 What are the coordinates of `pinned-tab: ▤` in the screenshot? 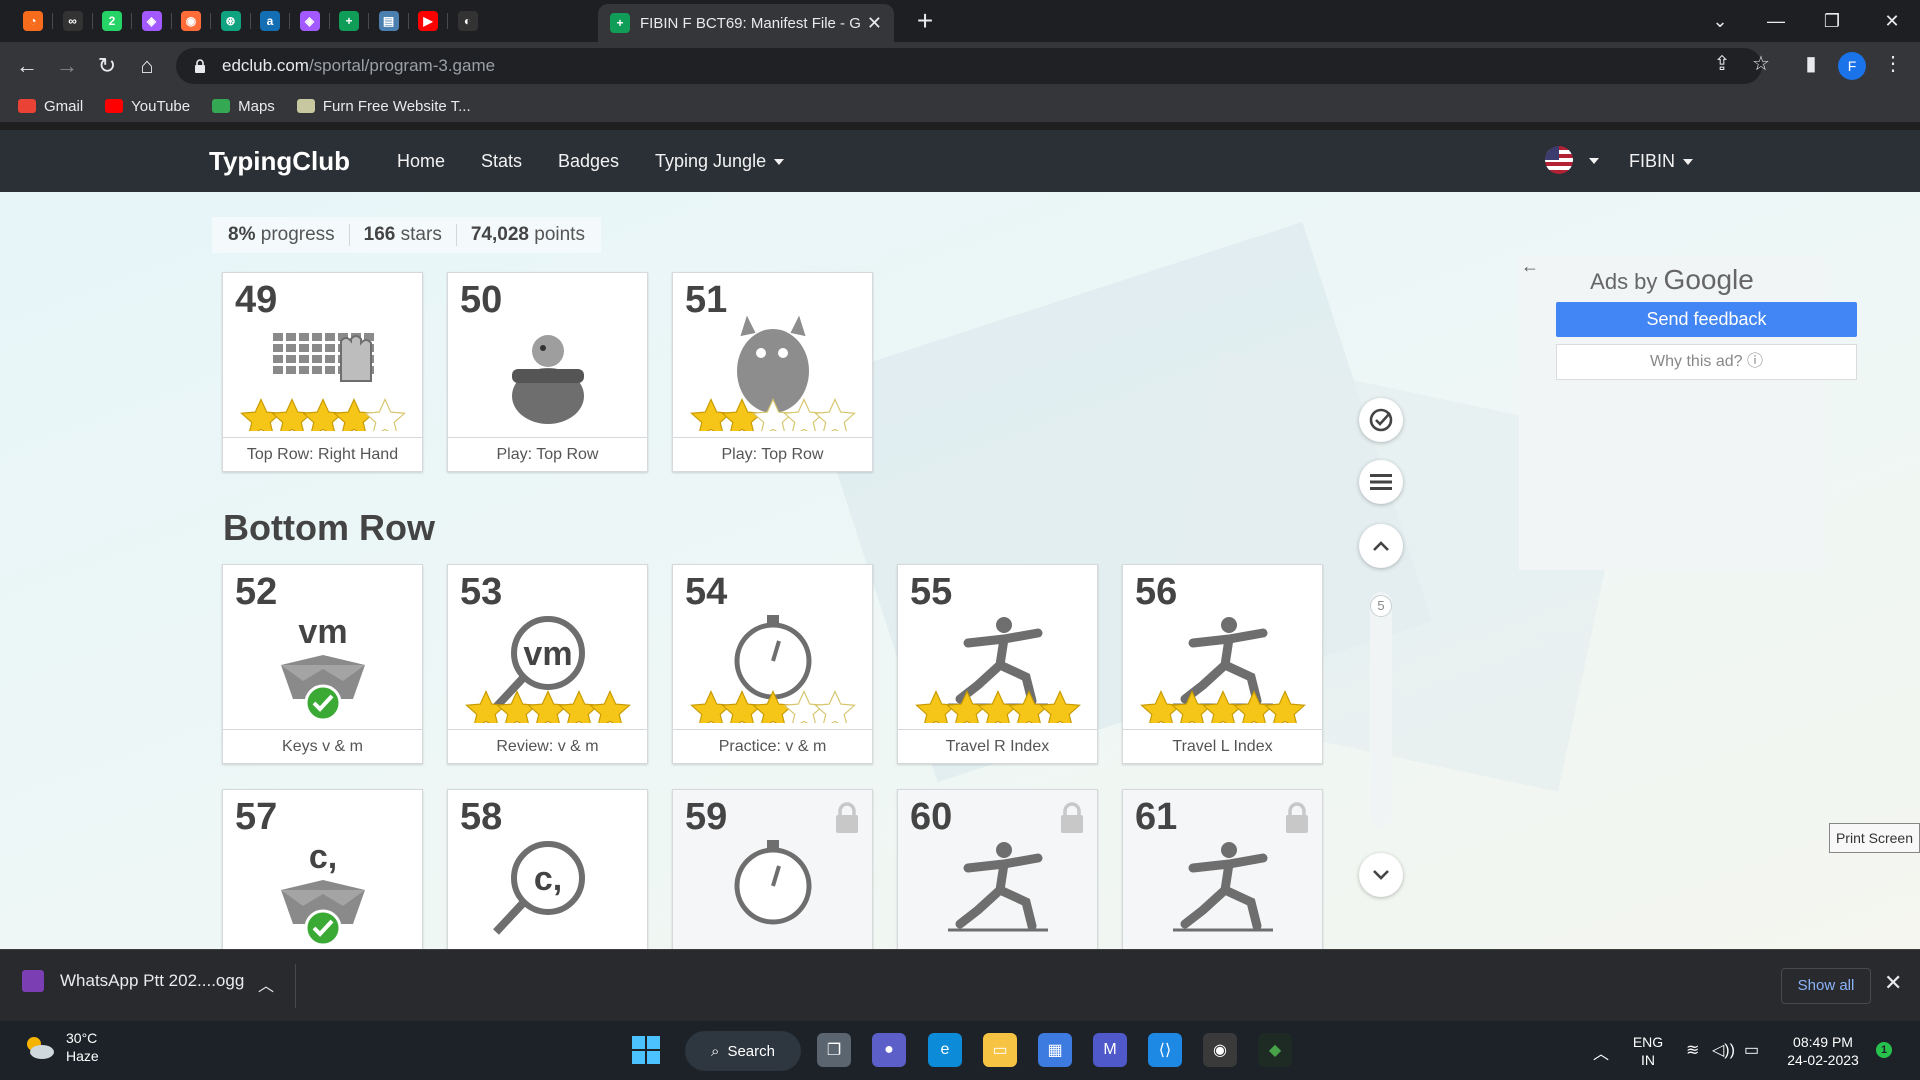 It's located at (389, 21).